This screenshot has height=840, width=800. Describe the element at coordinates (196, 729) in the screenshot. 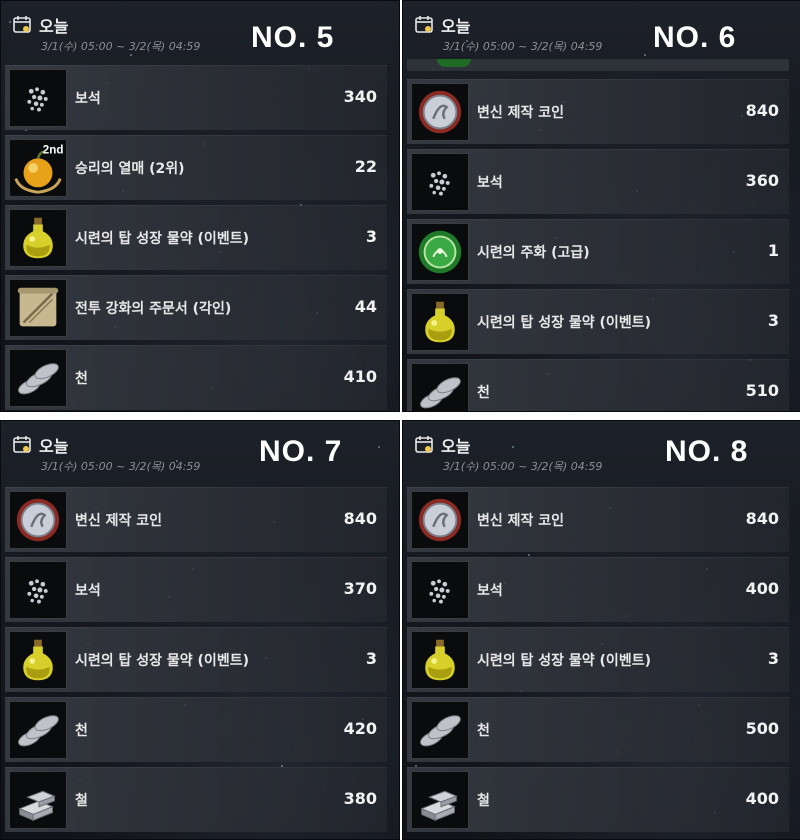

I see `reward-row: 천 420` at that location.